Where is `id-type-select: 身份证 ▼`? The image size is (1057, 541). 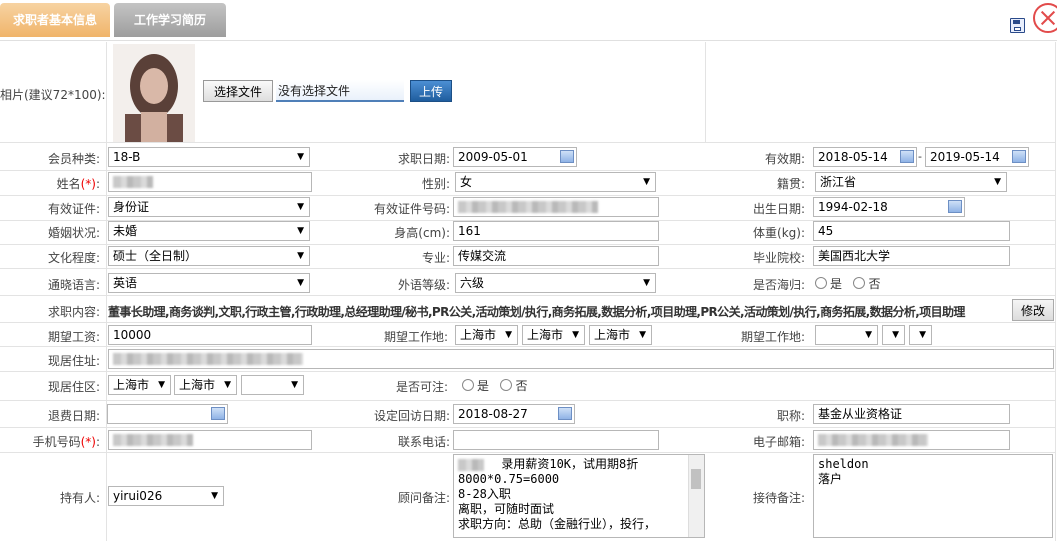 id-type-select: 身份证 ▼ is located at coordinates (209, 207).